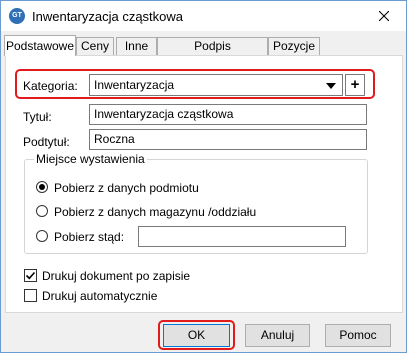  Describe the element at coordinates (216, 85) in the screenshot. I see `kategoria-dropdown: Inwentaryzacja` at that location.